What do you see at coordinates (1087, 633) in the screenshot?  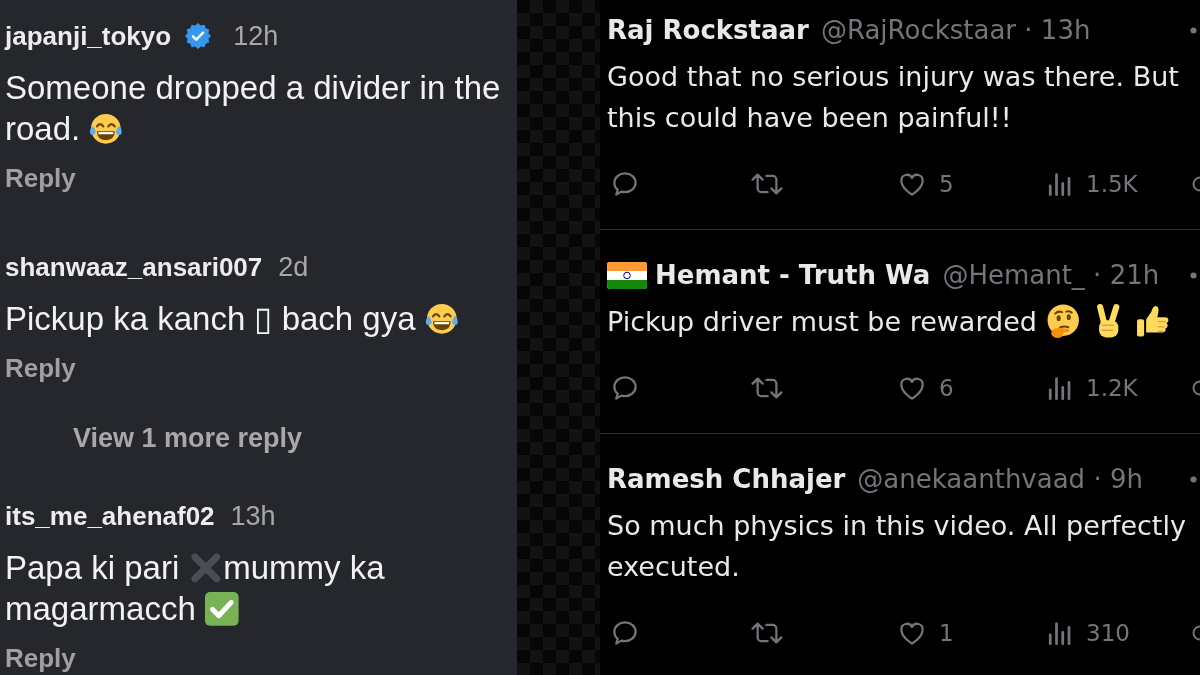 I see `views-button: 310` at bounding box center [1087, 633].